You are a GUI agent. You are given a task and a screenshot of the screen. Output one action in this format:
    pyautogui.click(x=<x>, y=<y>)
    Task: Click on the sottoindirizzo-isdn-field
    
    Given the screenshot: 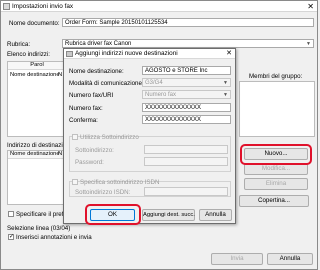 What is the action you would take?
    pyautogui.click(x=186, y=191)
    